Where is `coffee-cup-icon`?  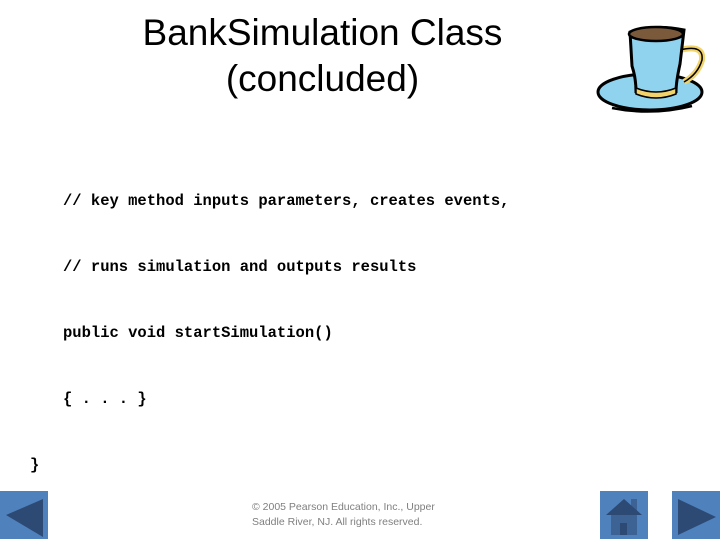 coffee-cup-icon is located at coordinates (653, 64).